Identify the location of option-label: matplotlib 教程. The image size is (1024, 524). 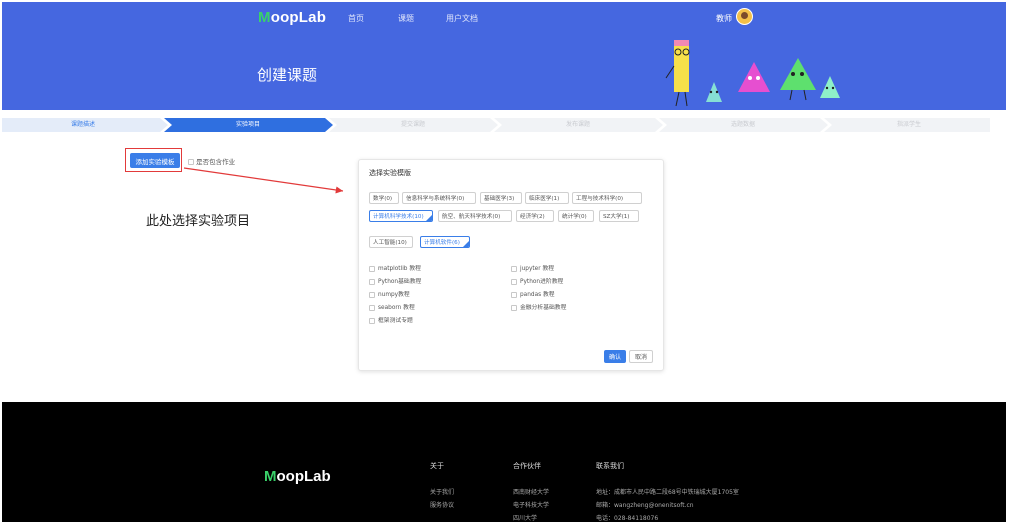
(399, 269).